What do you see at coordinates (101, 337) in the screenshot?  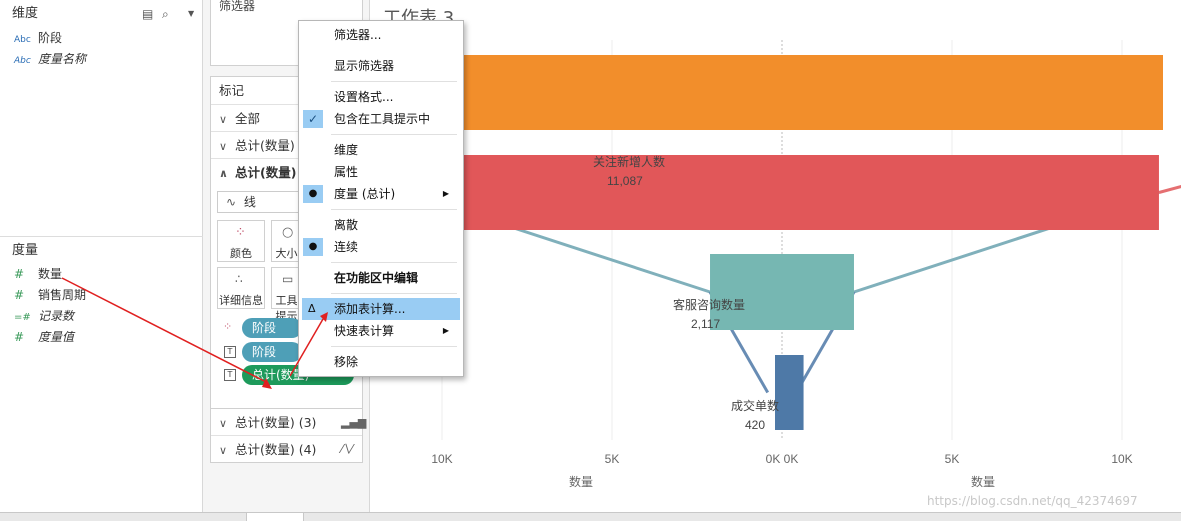 I see `measure-field-measure-values: # 度量值` at bounding box center [101, 337].